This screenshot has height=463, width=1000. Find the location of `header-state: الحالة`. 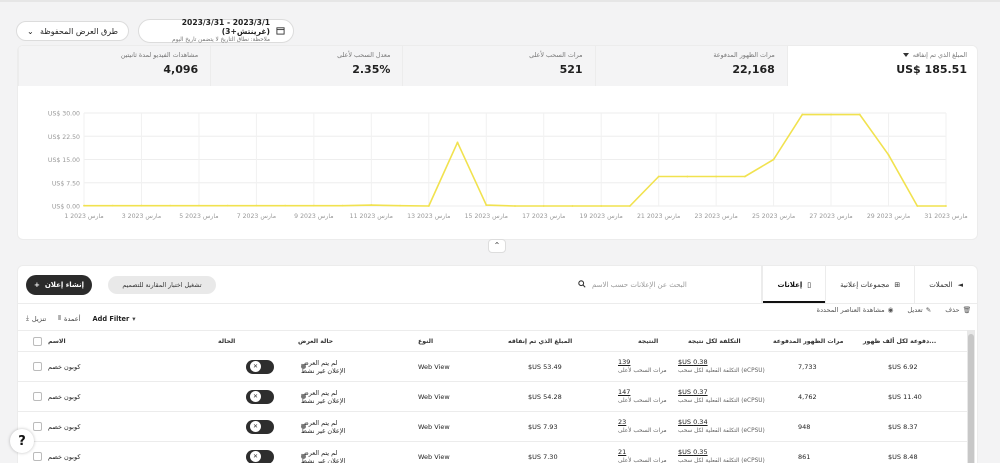

header-state: الحالة is located at coordinates (254, 341).